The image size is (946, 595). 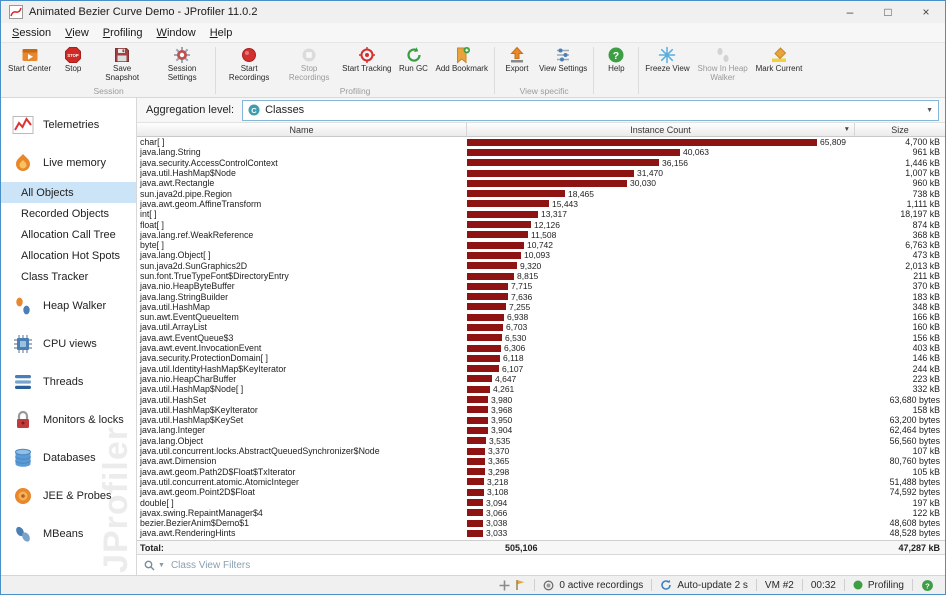 I want to click on statusbar-segment-vm-number: VM #2, so click(x=779, y=585).